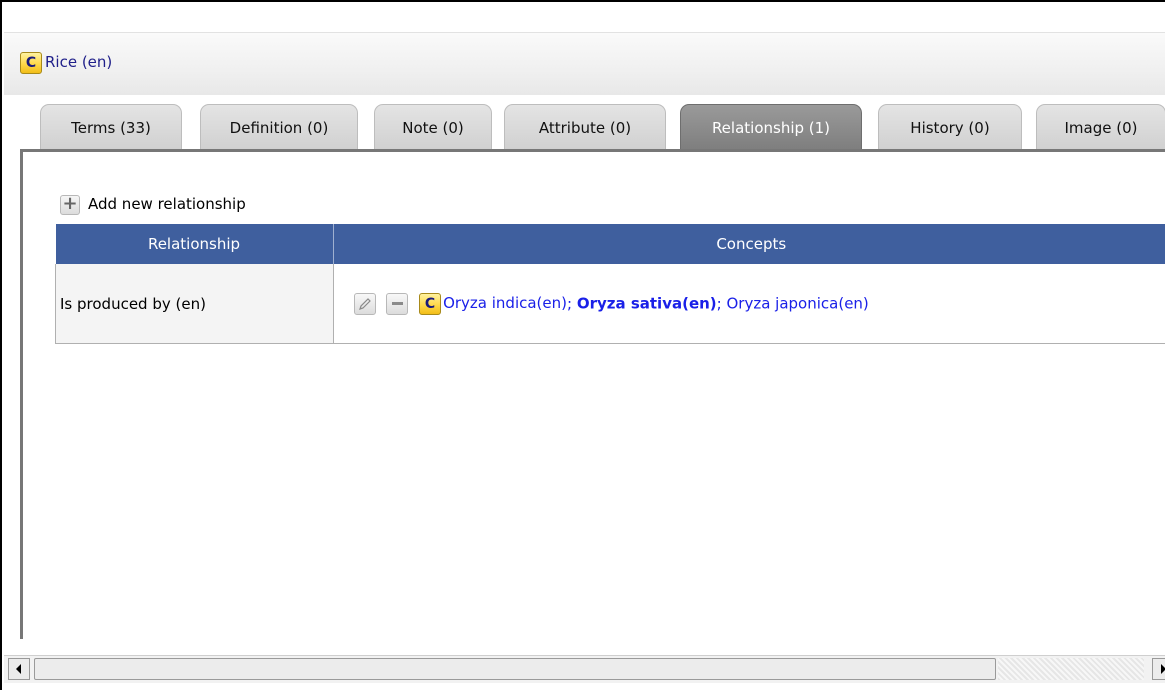 Image resolution: width=1165 pixels, height=690 pixels. I want to click on relationship-cell: Is produced by (en), so click(194, 304).